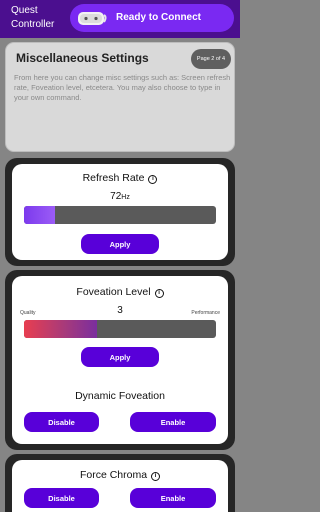  What do you see at coordinates (82, 58) in the screenshot?
I see `page-title: Miscellaneous Settings` at bounding box center [82, 58].